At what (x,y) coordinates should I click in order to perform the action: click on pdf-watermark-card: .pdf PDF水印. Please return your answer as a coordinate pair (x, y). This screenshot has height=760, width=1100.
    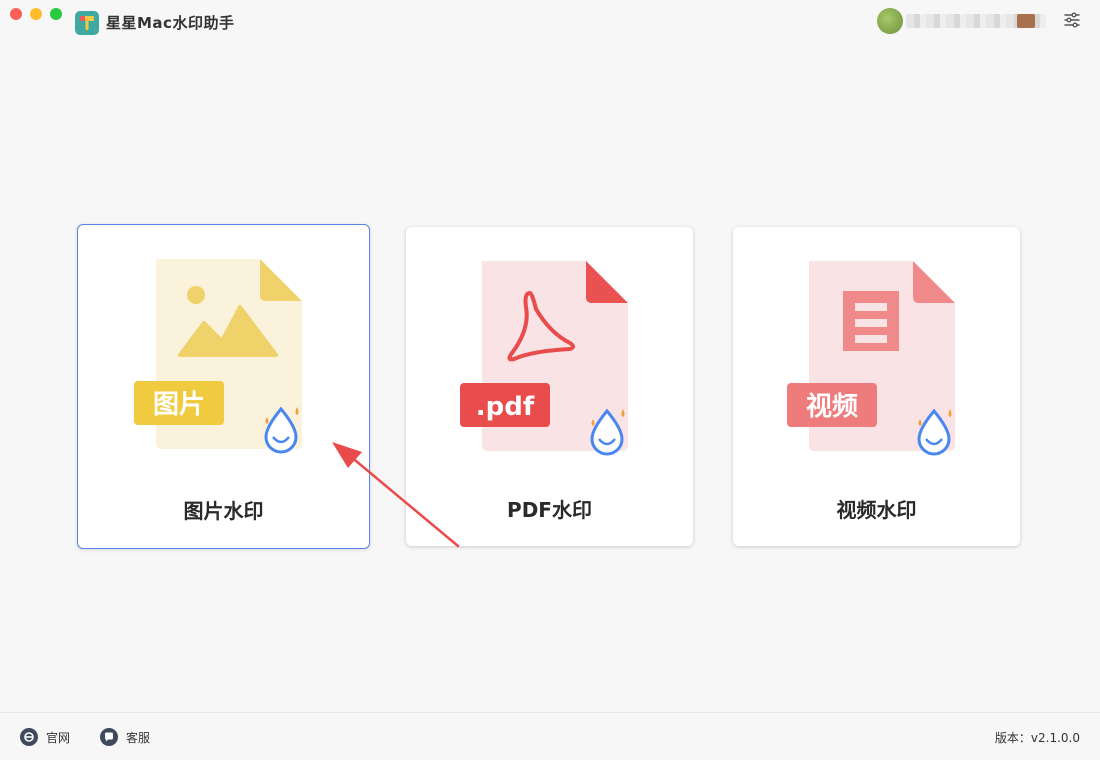
    Looking at the image, I should click on (549, 386).